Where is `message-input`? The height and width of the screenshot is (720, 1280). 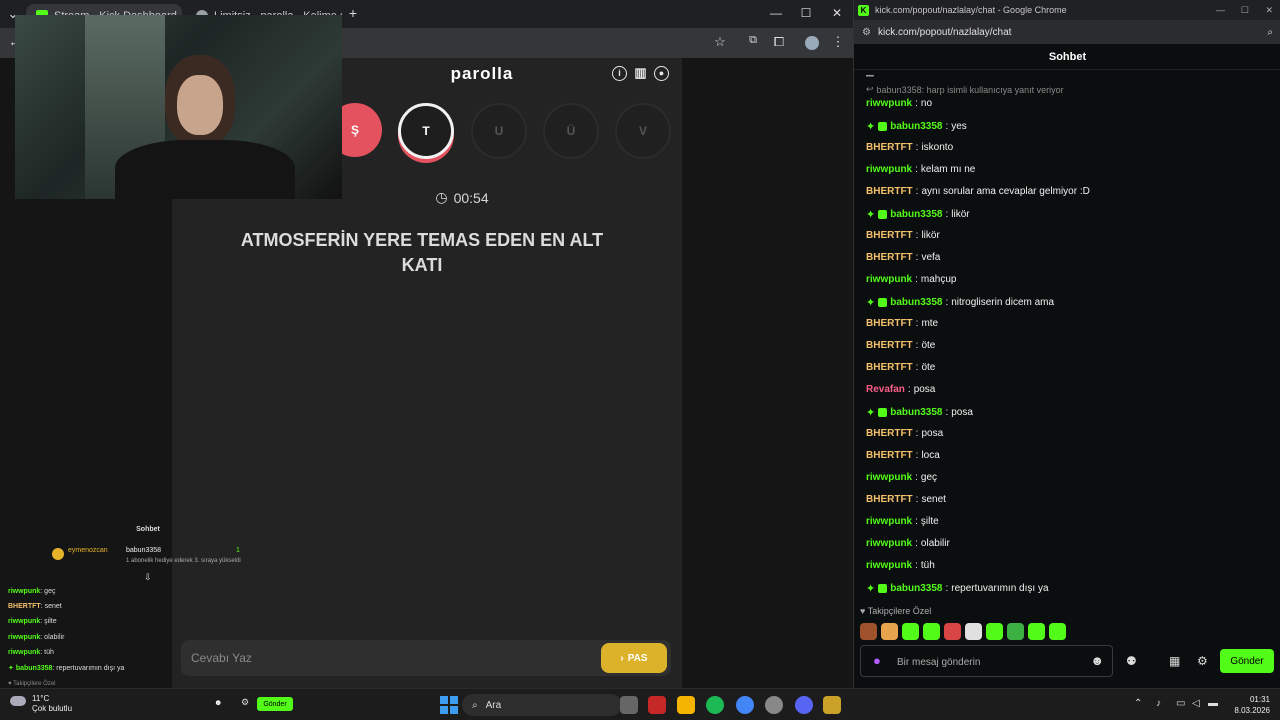
message-input is located at coordinates (987, 662).